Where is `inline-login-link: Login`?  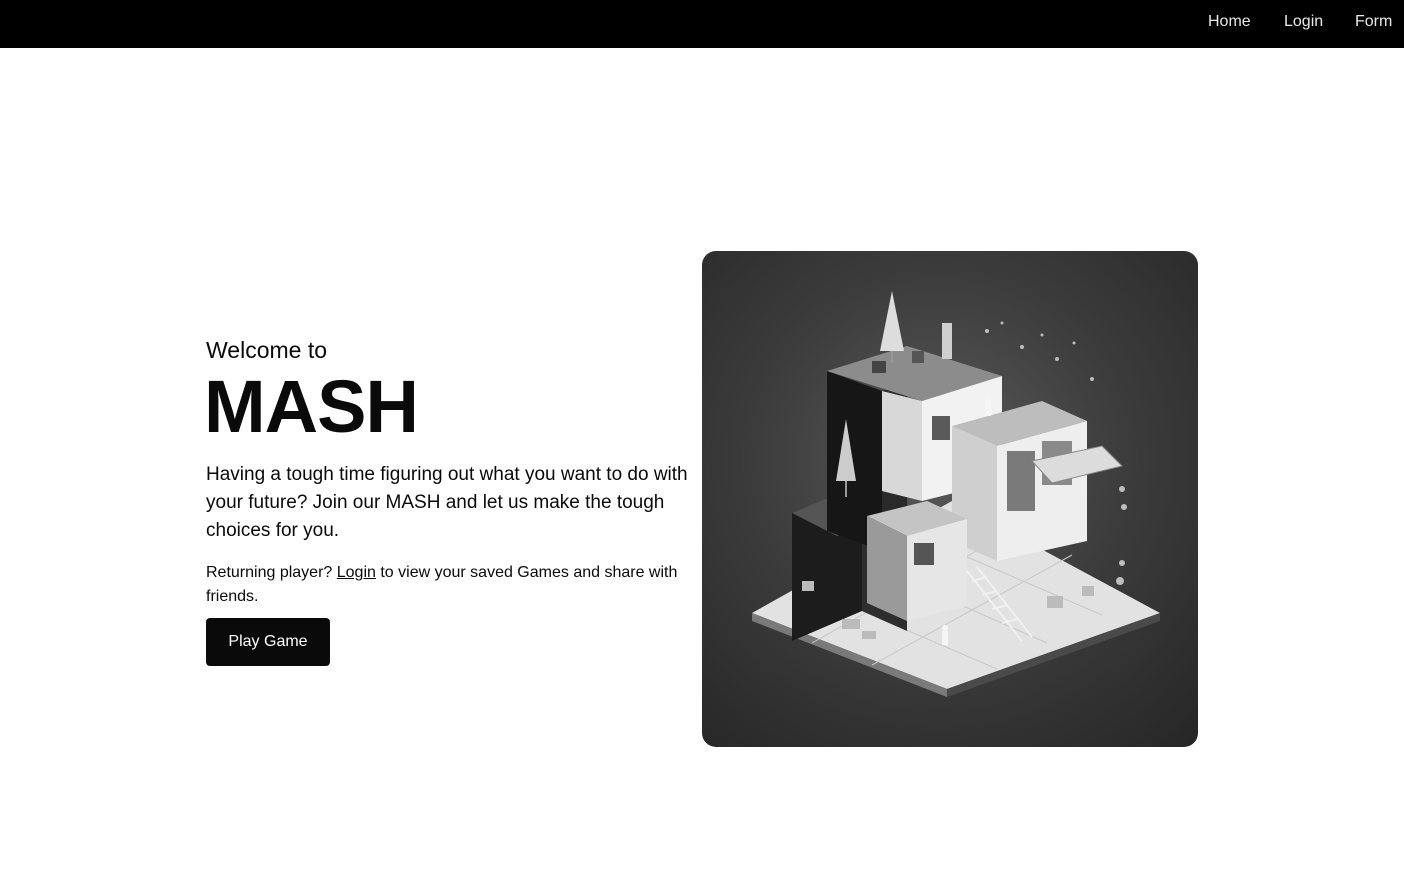 inline-login-link: Login is located at coordinates (356, 572).